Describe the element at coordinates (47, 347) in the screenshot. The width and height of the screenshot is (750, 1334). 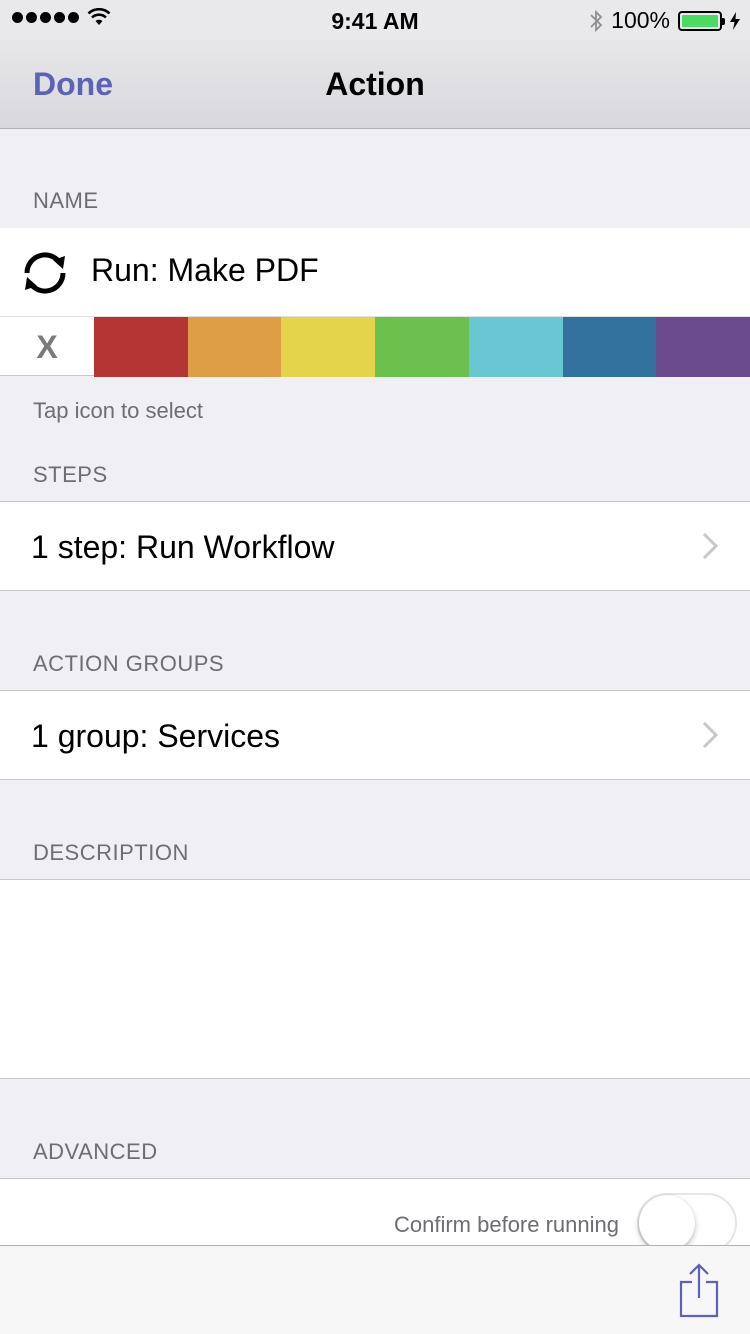
I see `clear-color-button: X` at that location.